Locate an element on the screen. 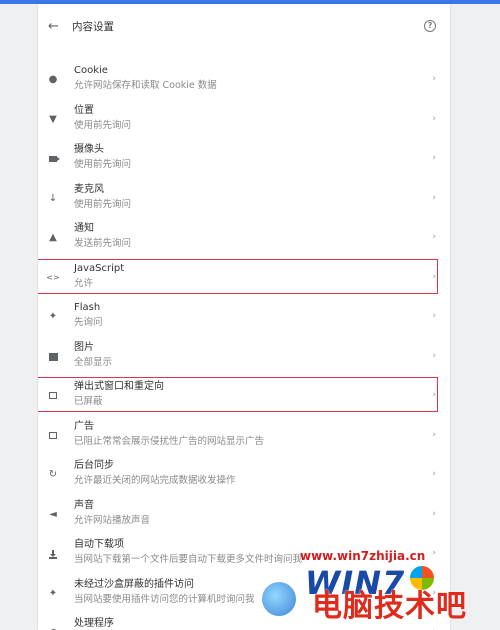 This screenshot has height=630, width=500. settings-item-microphone: ↓ 麦克风 使用前先询问 › is located at coordinates (244, 199).